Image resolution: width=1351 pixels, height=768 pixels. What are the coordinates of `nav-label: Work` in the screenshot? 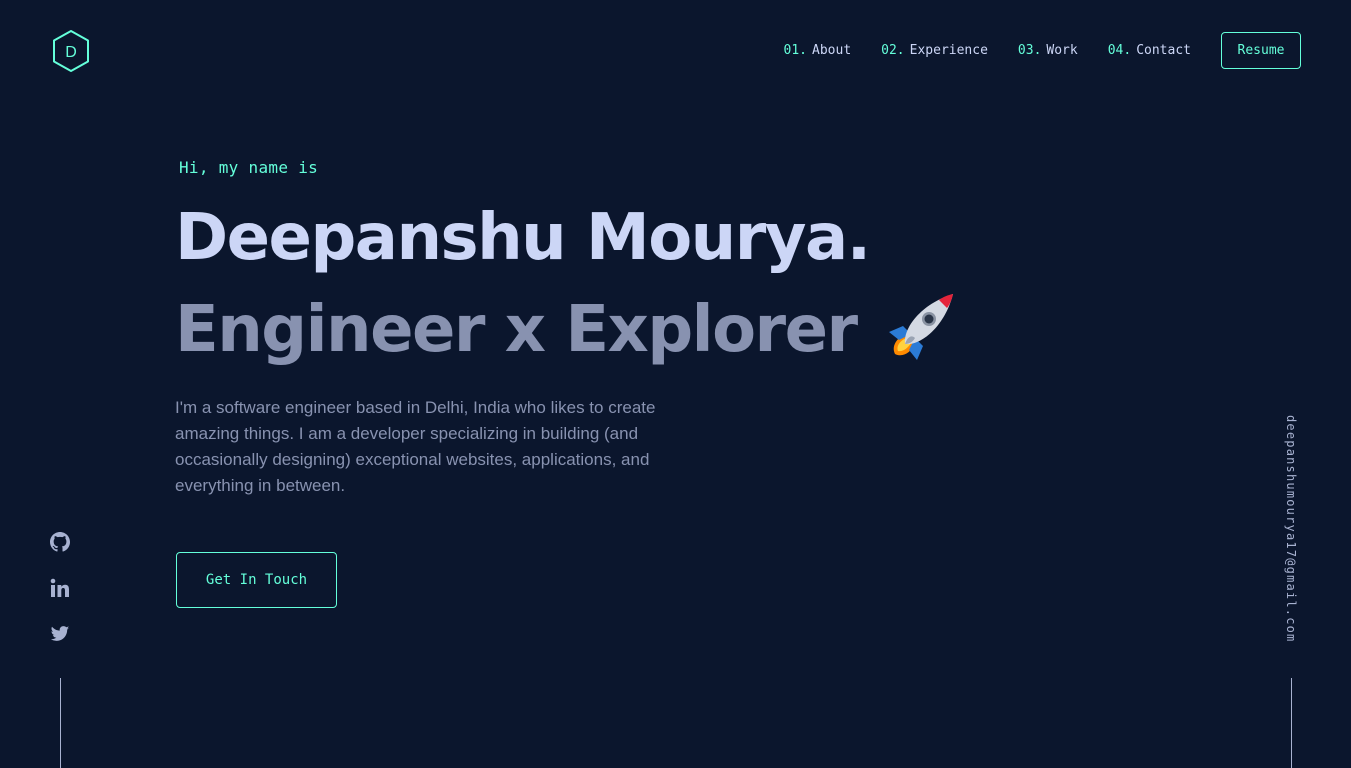 It's located at (1062, 50).